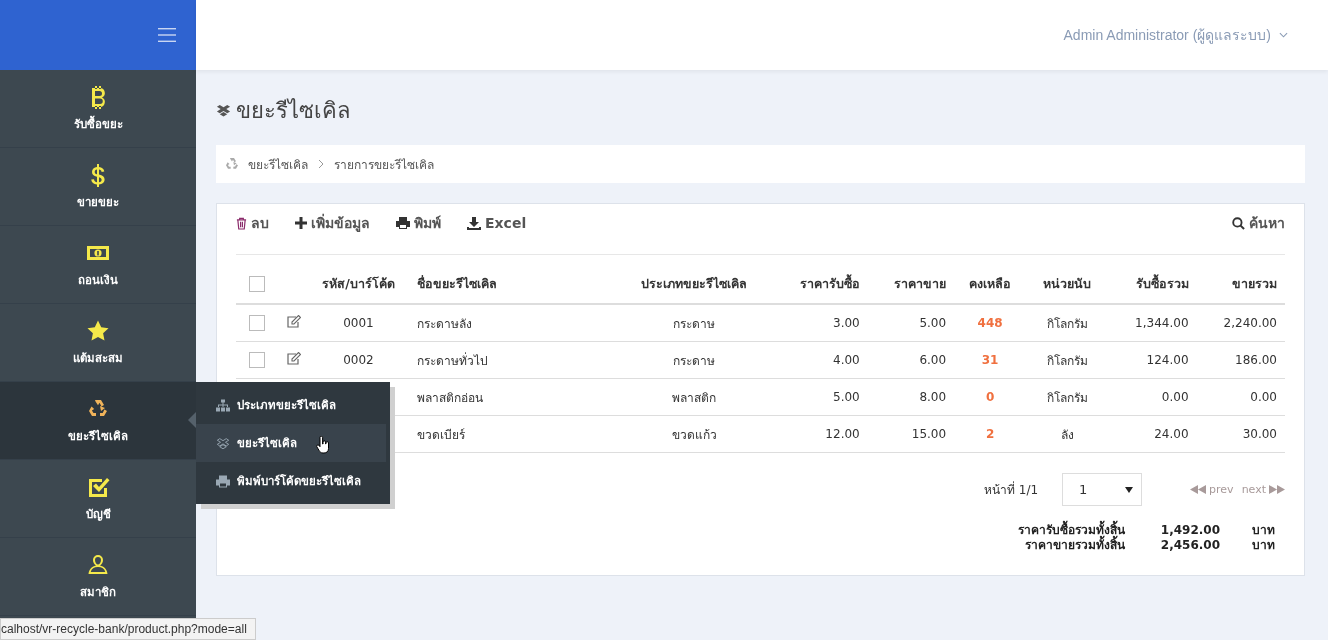 The width and height of the screenshot is (1328, 640). I want to click on table-cell: 1,344.00, so click(1162, 323).